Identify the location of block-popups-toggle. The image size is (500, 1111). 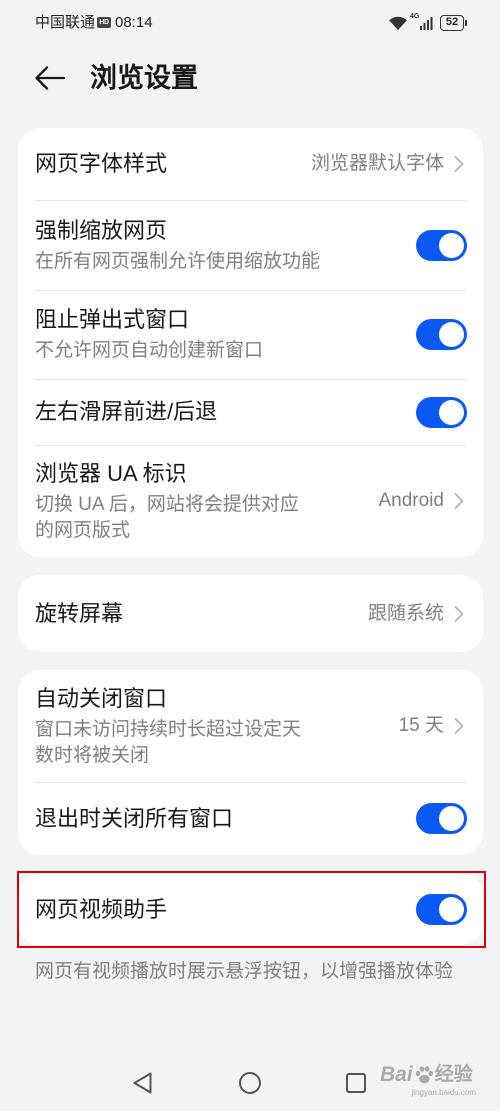
(441, 334).